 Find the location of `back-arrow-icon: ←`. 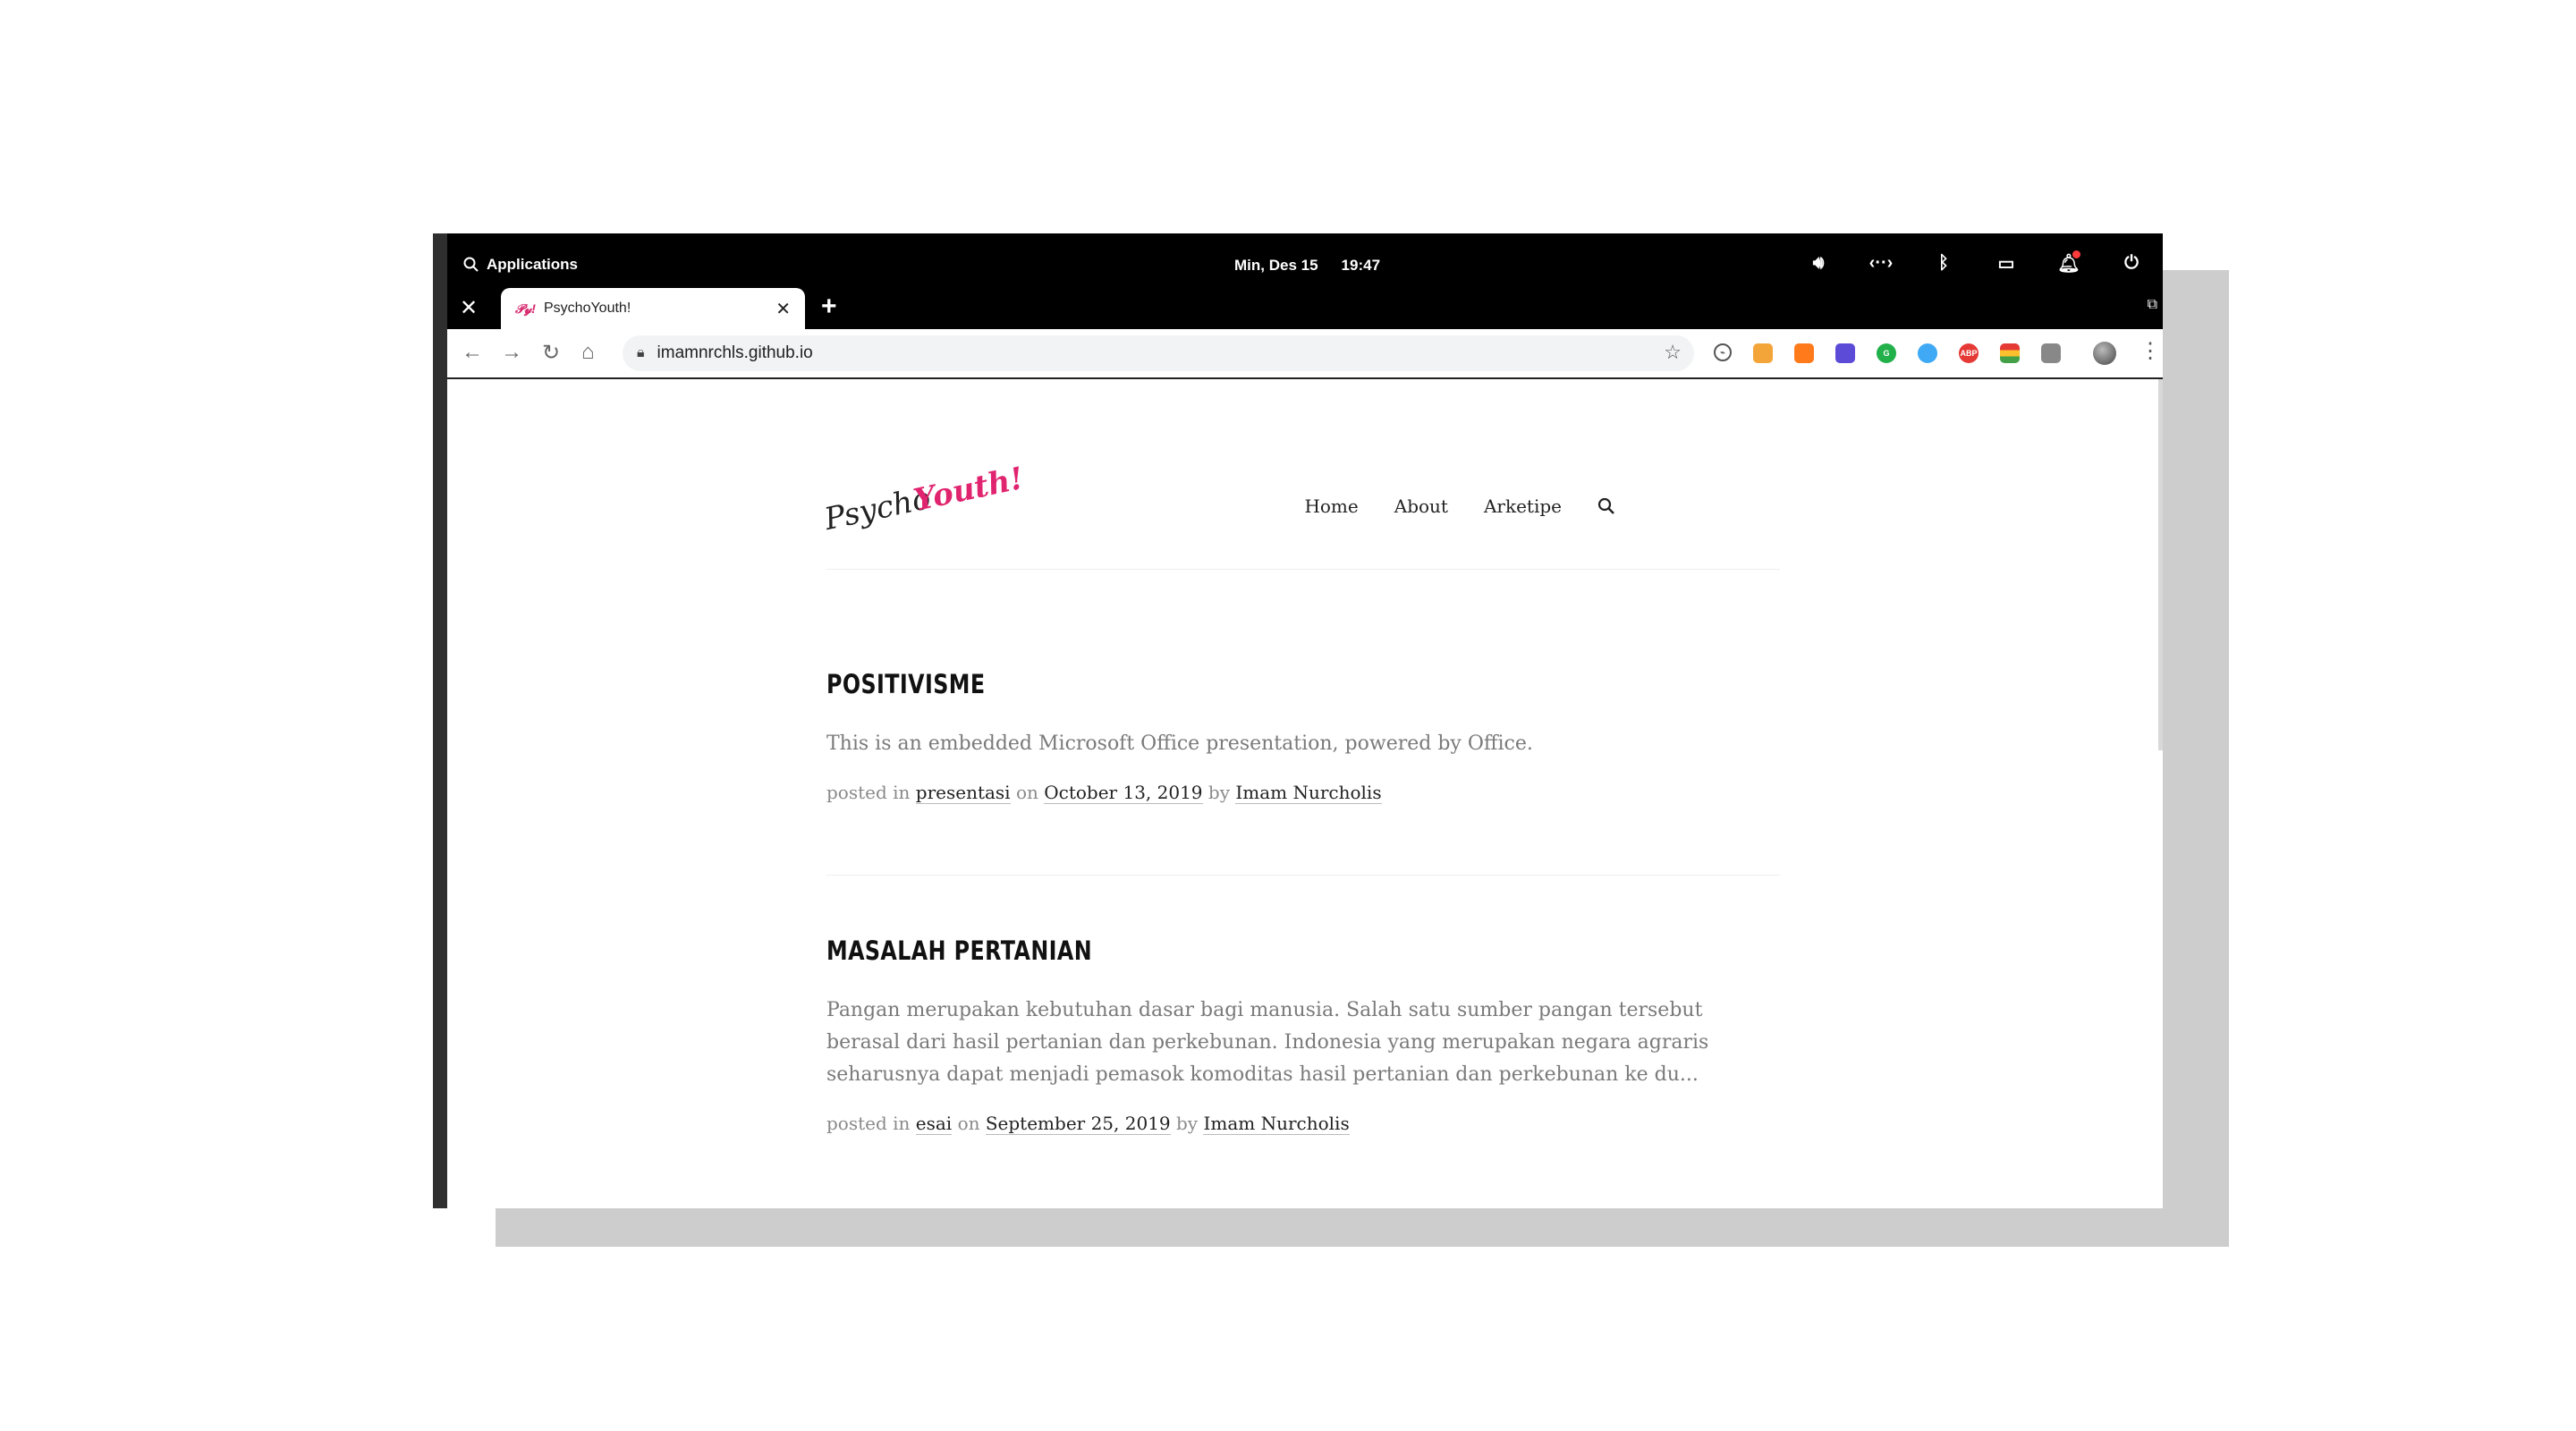

back-arrow-icon: ← is located at coordinates (472, 353).